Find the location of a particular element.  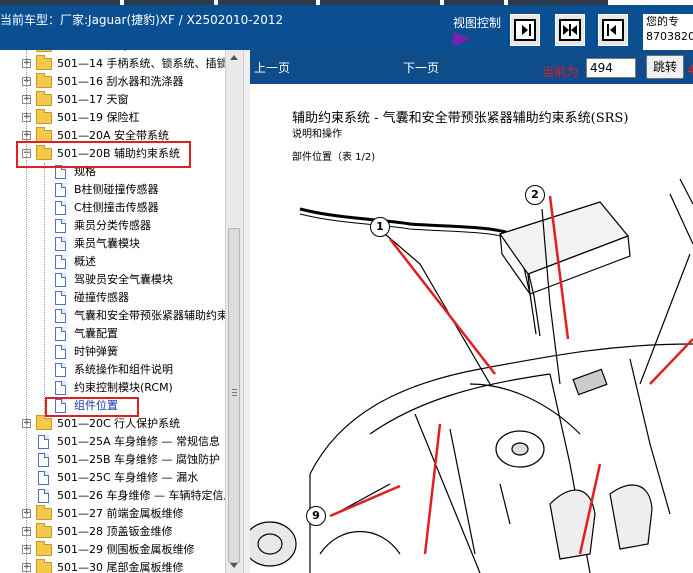

next-page-link: 下一页 is located at coordinates (421, 67).